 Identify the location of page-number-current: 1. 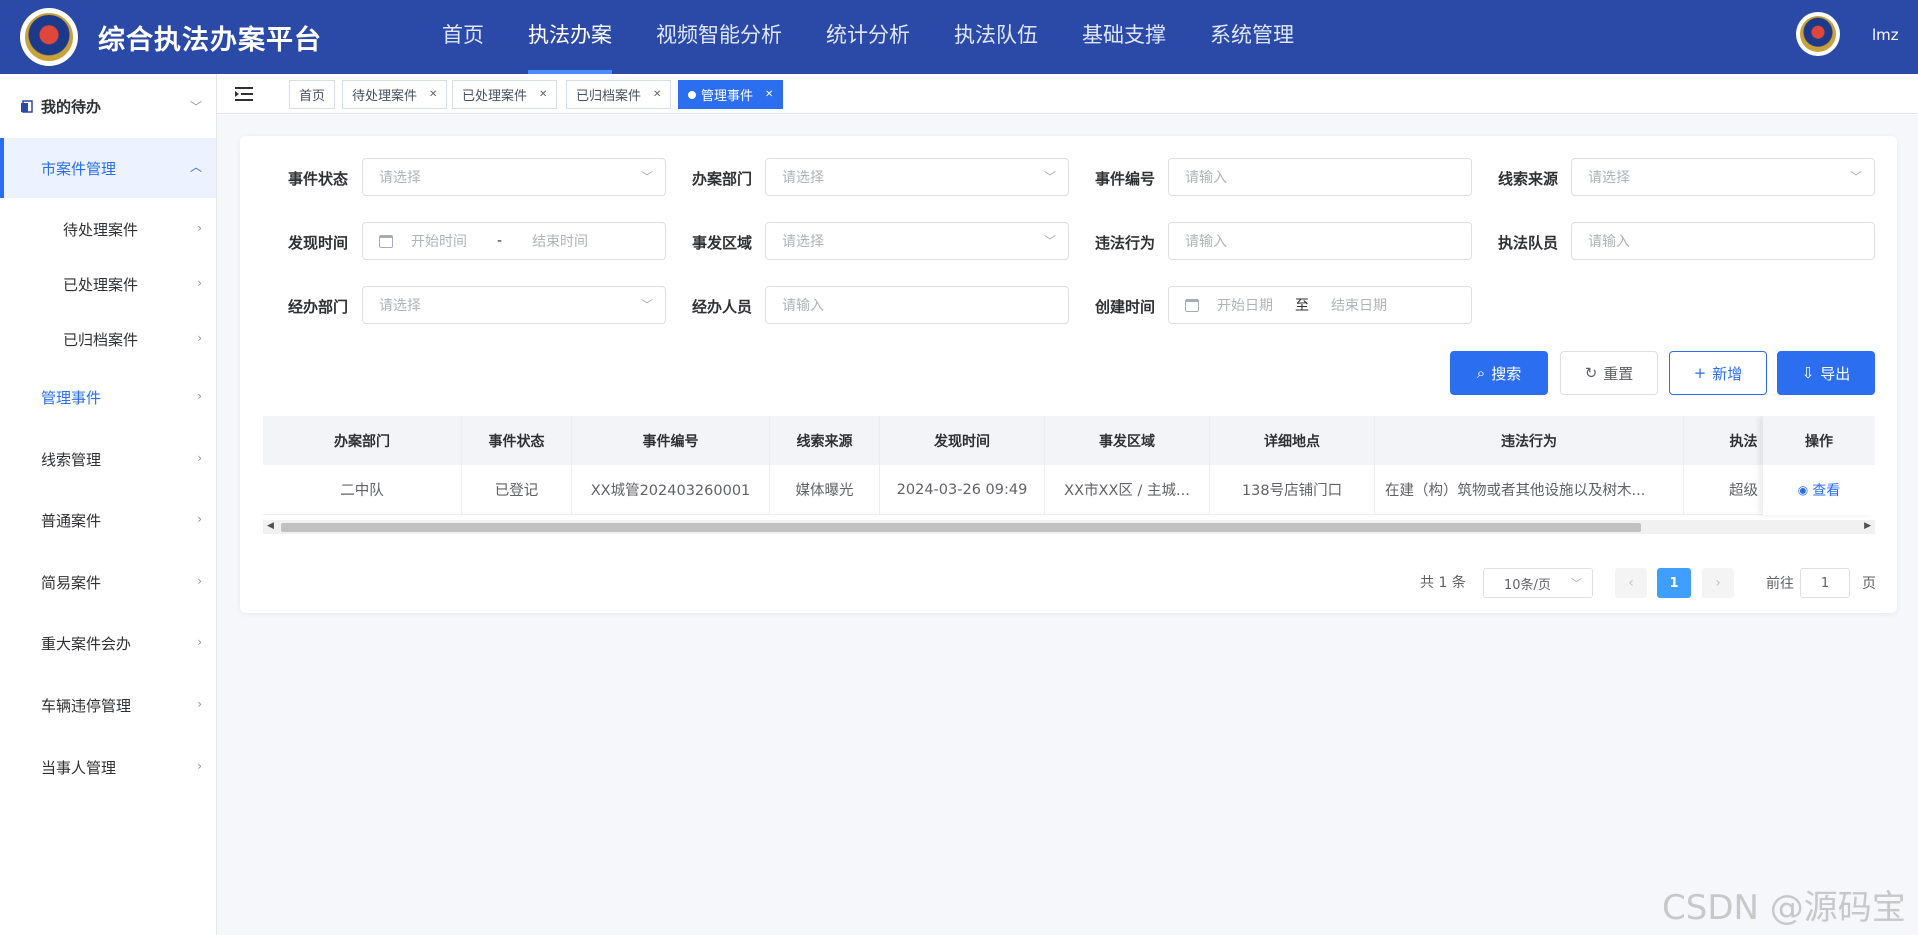
(1674, 583).